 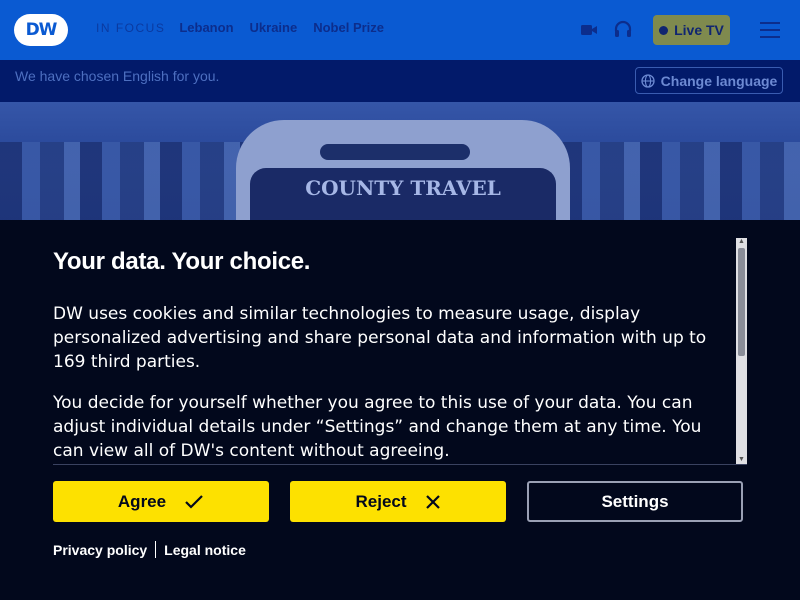 What do you see at coordinates (741, 242) in the screenshot?
I see `scroll-up-arrow-icon: ▲` at bounding box center [741, 242].